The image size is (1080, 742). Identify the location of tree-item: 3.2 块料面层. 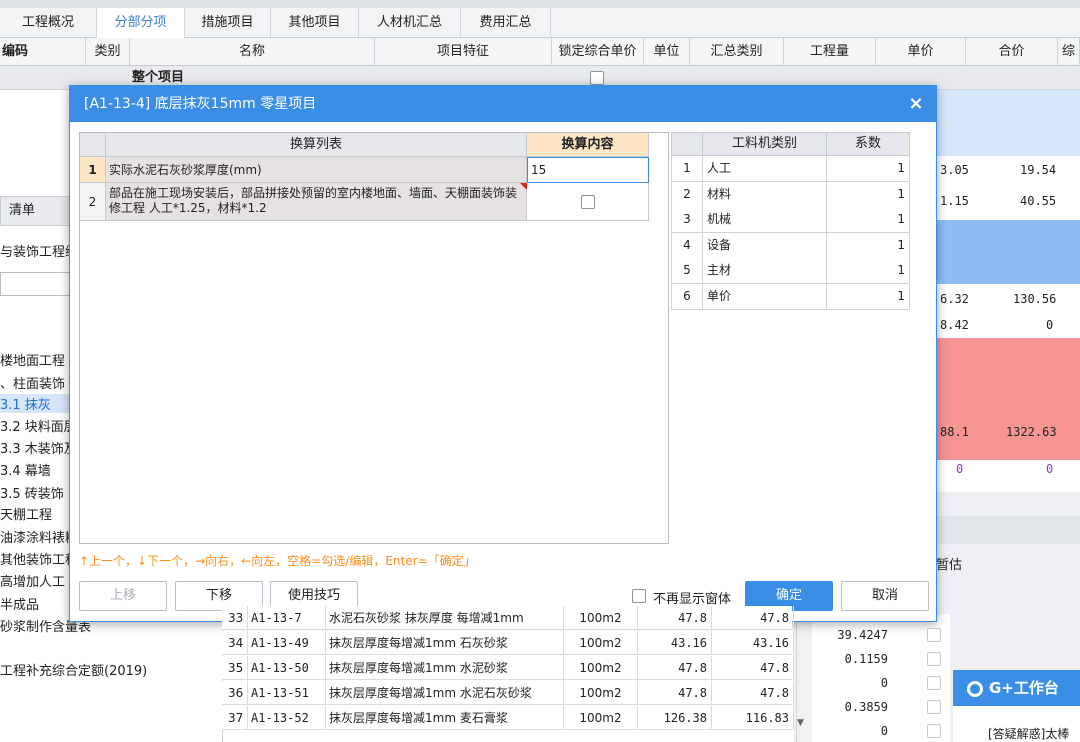
(38, 425).